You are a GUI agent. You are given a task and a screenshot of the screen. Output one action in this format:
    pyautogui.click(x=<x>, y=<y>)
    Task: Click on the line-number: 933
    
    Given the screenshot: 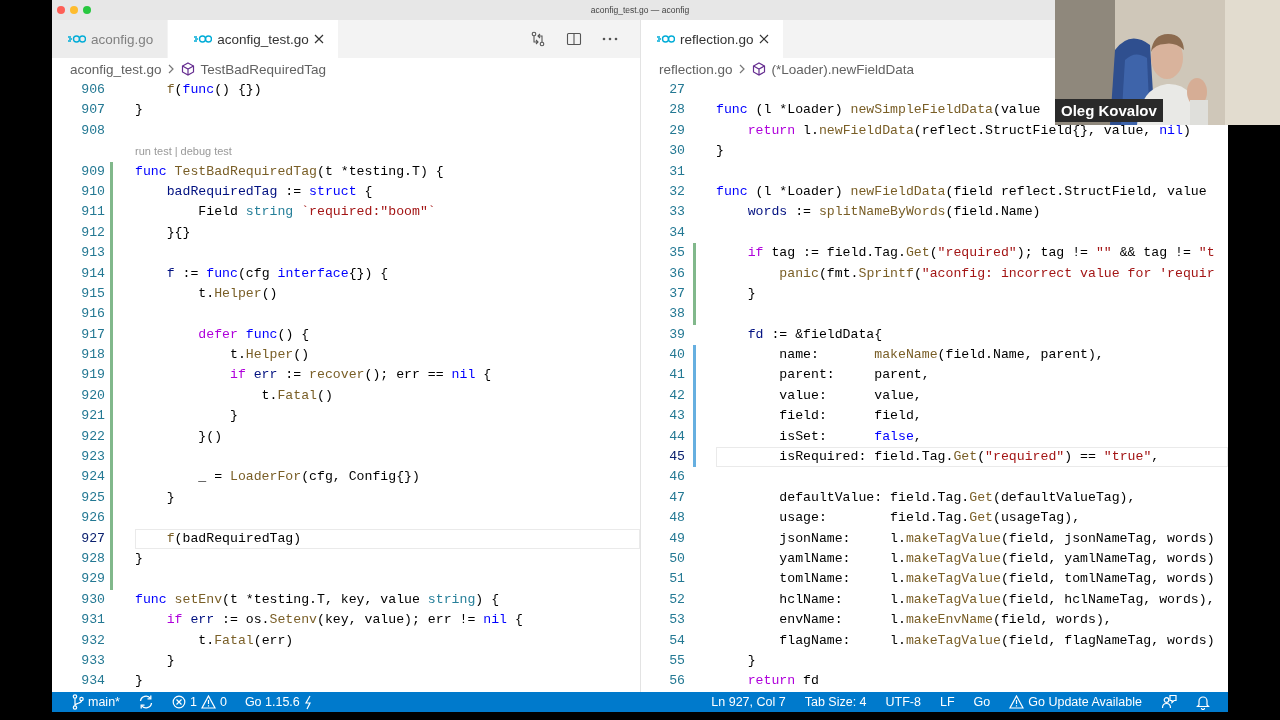 What is the action you would take?
    pyautogui.click(x=92, y=660)
    